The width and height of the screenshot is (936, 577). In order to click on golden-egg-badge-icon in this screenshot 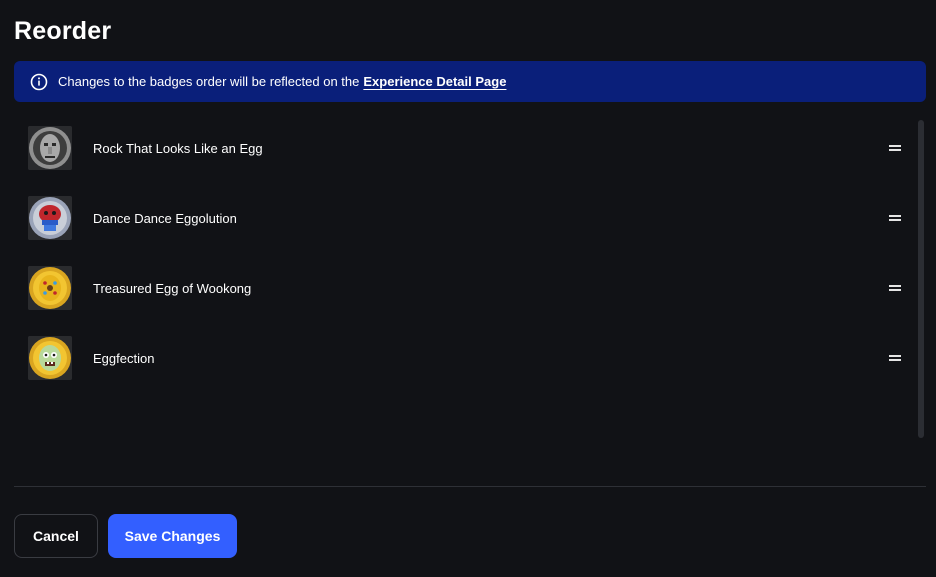, I will do `click(50, 288)`.